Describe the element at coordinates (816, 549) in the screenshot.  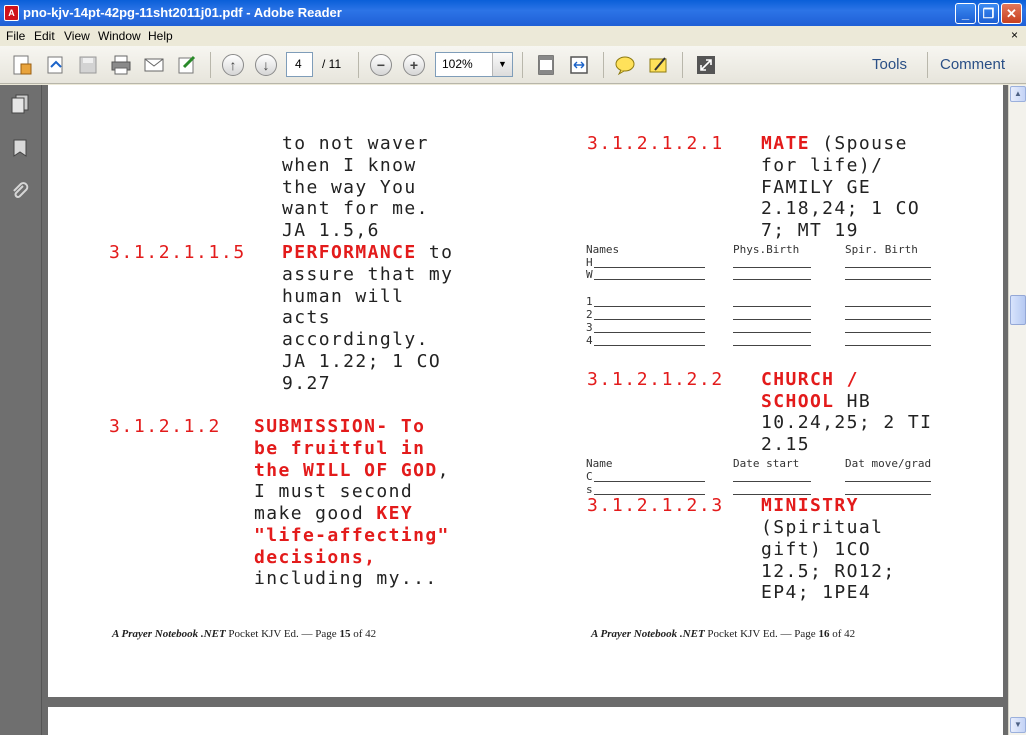
I see `text-line: gift) 1CO` at that location.